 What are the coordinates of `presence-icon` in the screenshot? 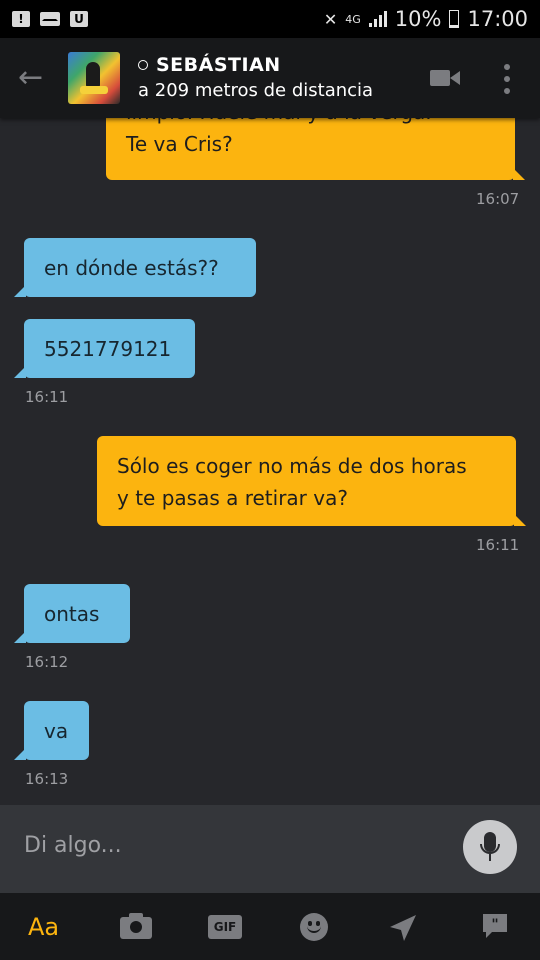 It's located at (143, 65).